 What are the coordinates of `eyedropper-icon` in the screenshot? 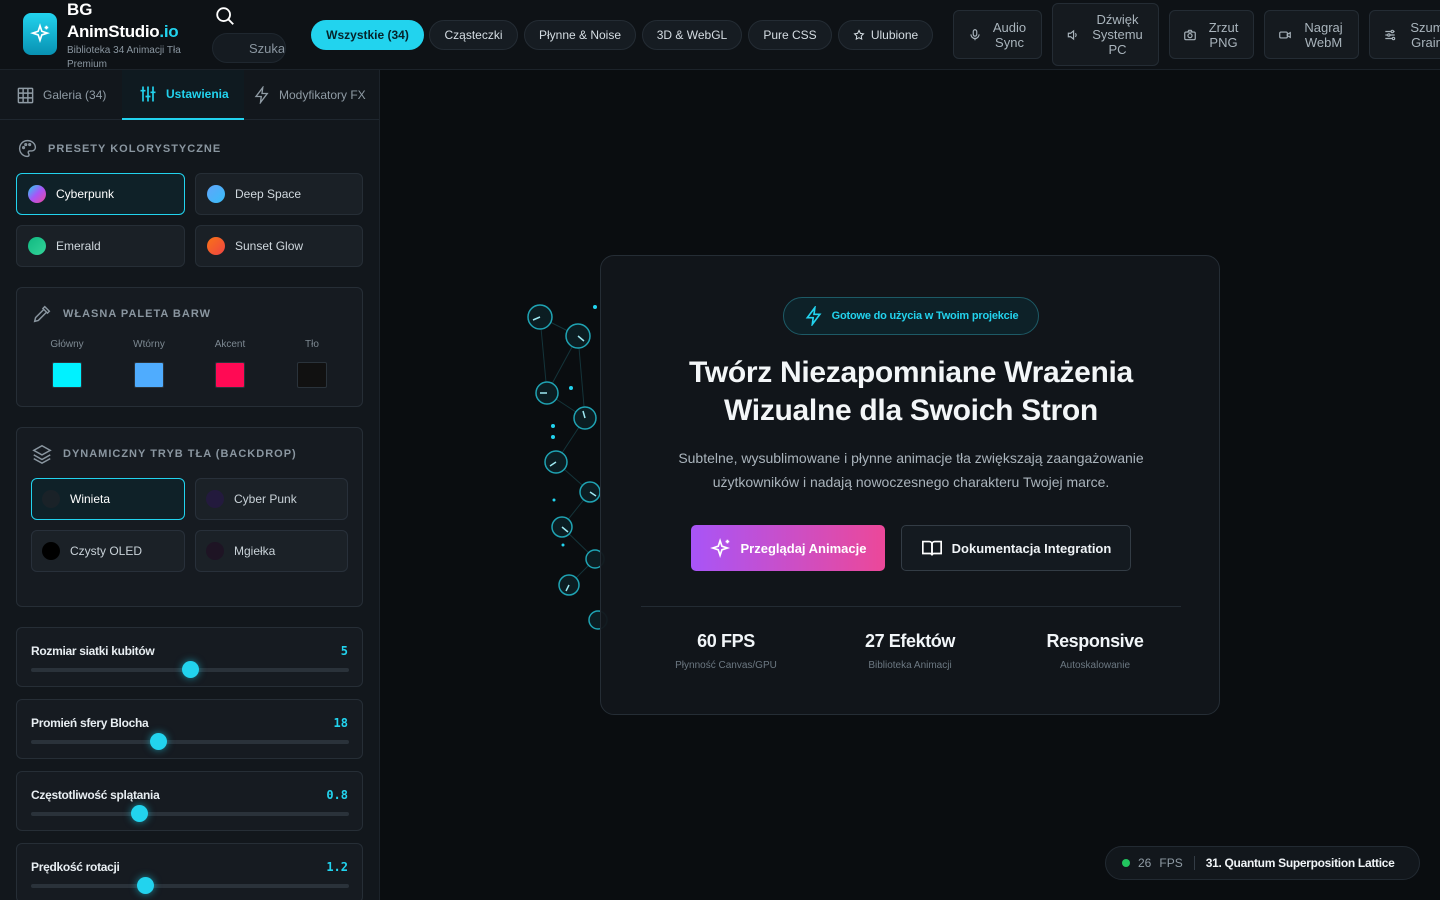 It's located at (42, 314).